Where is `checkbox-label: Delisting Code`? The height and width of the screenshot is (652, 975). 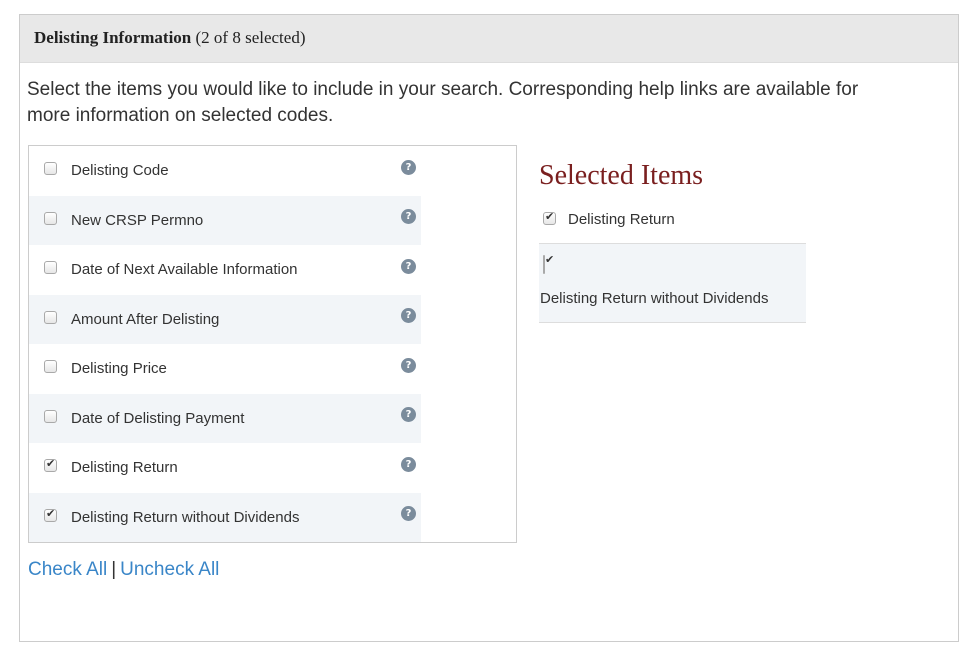
checkbox-label: Delisting Code is located at coordinates (120, 171).